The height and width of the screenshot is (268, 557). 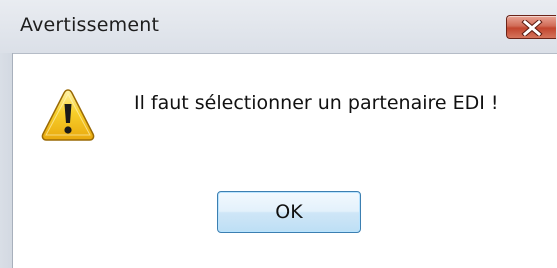 What do you see at coordinates (6, 160) in the screenshot?
I see `window-frame-left` at bounding box center [6, 160].